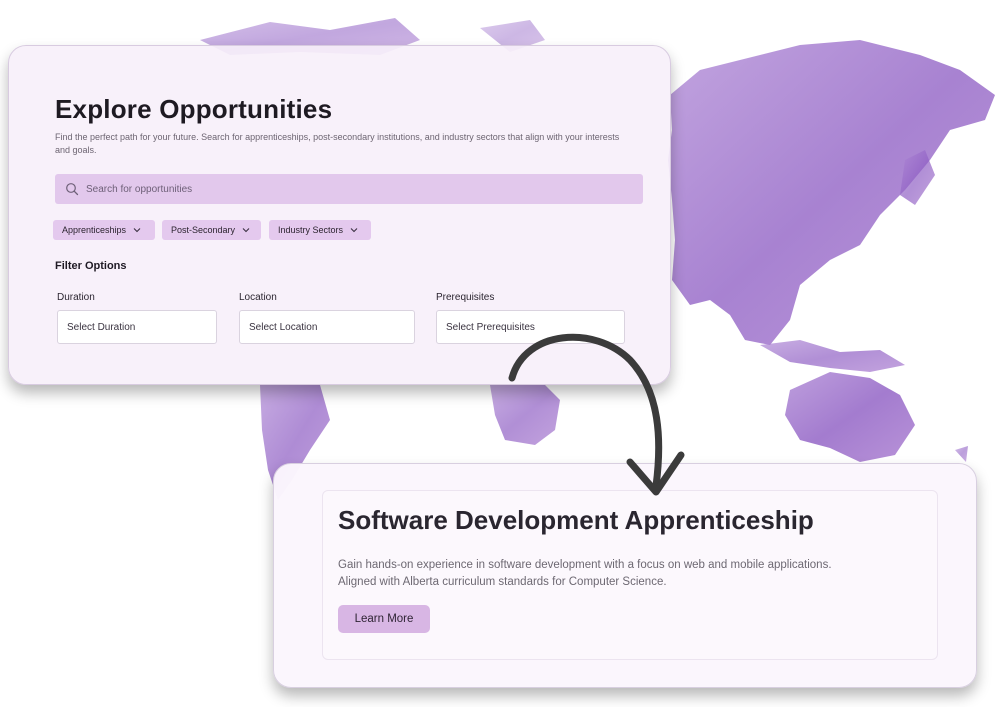  What do you see at coordinates (530, 327) in the screenshot?
I see `prerequisites-select: Select Prerequisites` at bounding box center [530, 327].